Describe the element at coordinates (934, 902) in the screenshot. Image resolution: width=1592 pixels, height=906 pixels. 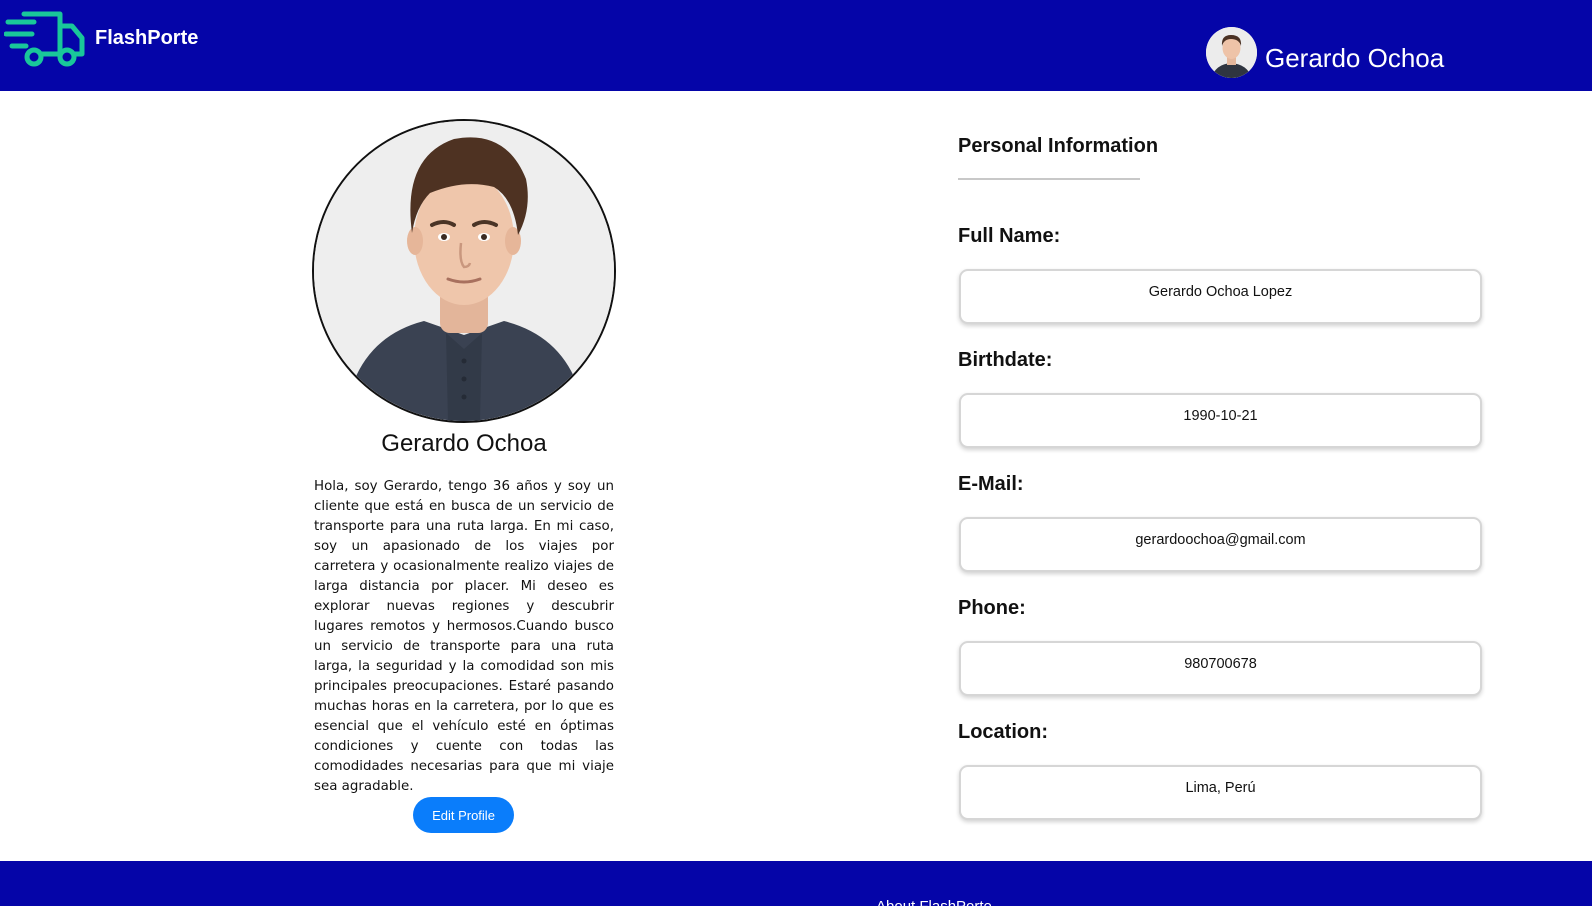
I see `about-link: About FlashPorte` at that location.